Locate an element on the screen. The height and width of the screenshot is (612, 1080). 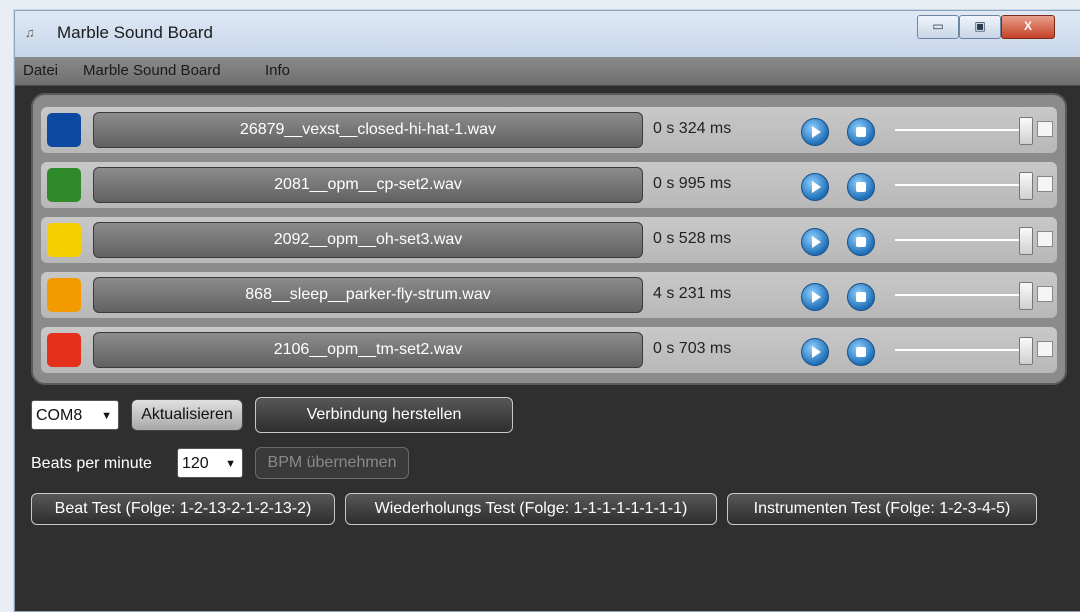
sound-duration: 4 s 231 ms is located at coordinates (692, 293).